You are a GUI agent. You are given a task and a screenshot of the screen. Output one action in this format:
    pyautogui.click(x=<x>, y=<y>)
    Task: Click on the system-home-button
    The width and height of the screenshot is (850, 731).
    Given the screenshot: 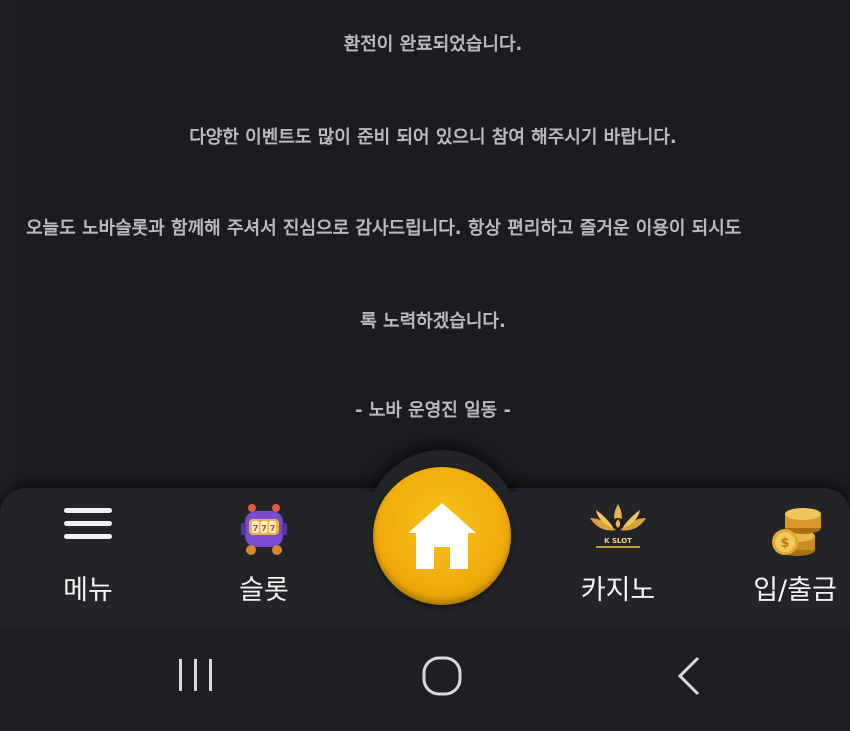 What is the action you would take?
    pyautogui.click(x=442, y=676)
    